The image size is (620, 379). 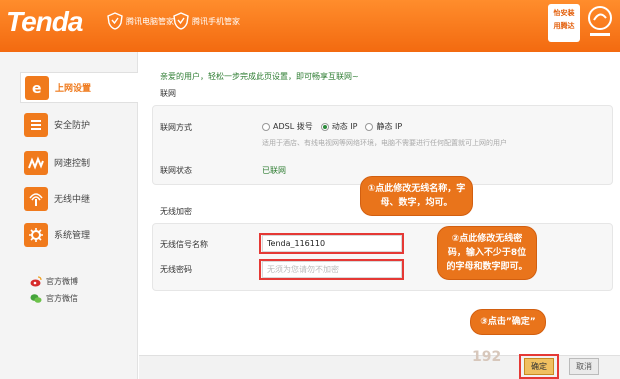 I want to click on sidebar-item-speed: 网速控制, so click(x=79, y=162).